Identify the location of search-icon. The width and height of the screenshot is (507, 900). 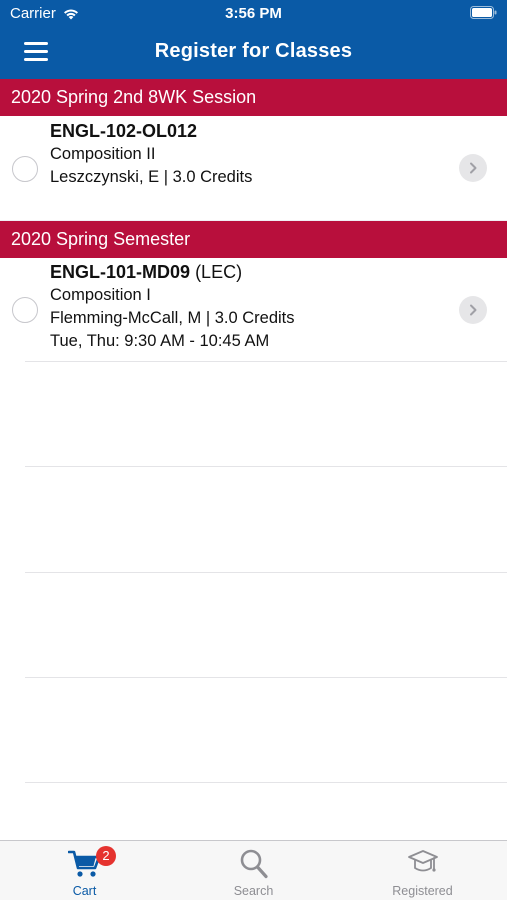
(254, 866).